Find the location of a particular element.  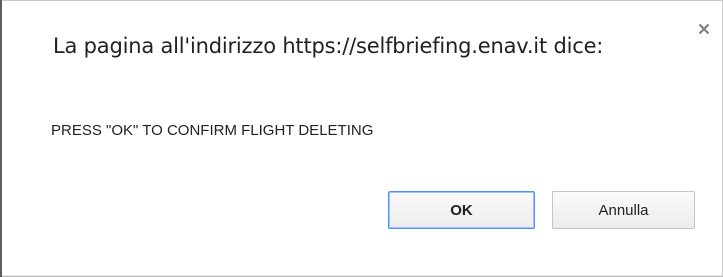

ok-button: OK is located at coordinates (461, 210).